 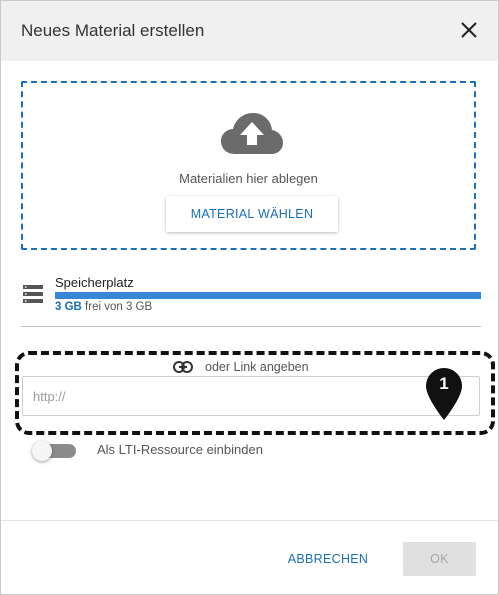 What do you see at coordinates (249, 520) in the screenshot?
I see `footer-divider` at bounding box center [249, 520].